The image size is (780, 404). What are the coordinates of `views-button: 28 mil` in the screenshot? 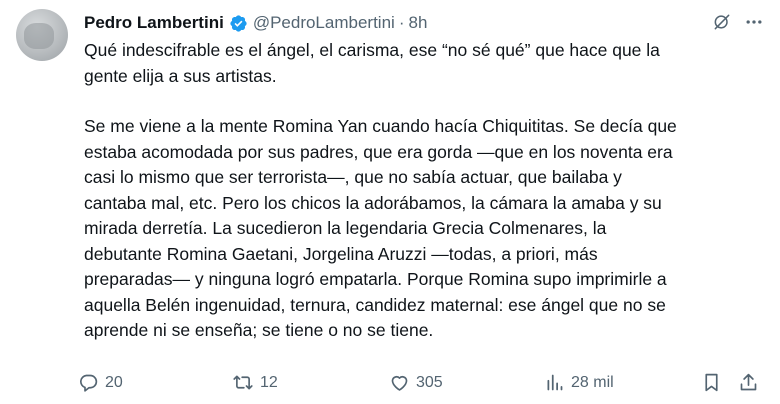 It's located at (579, 382).